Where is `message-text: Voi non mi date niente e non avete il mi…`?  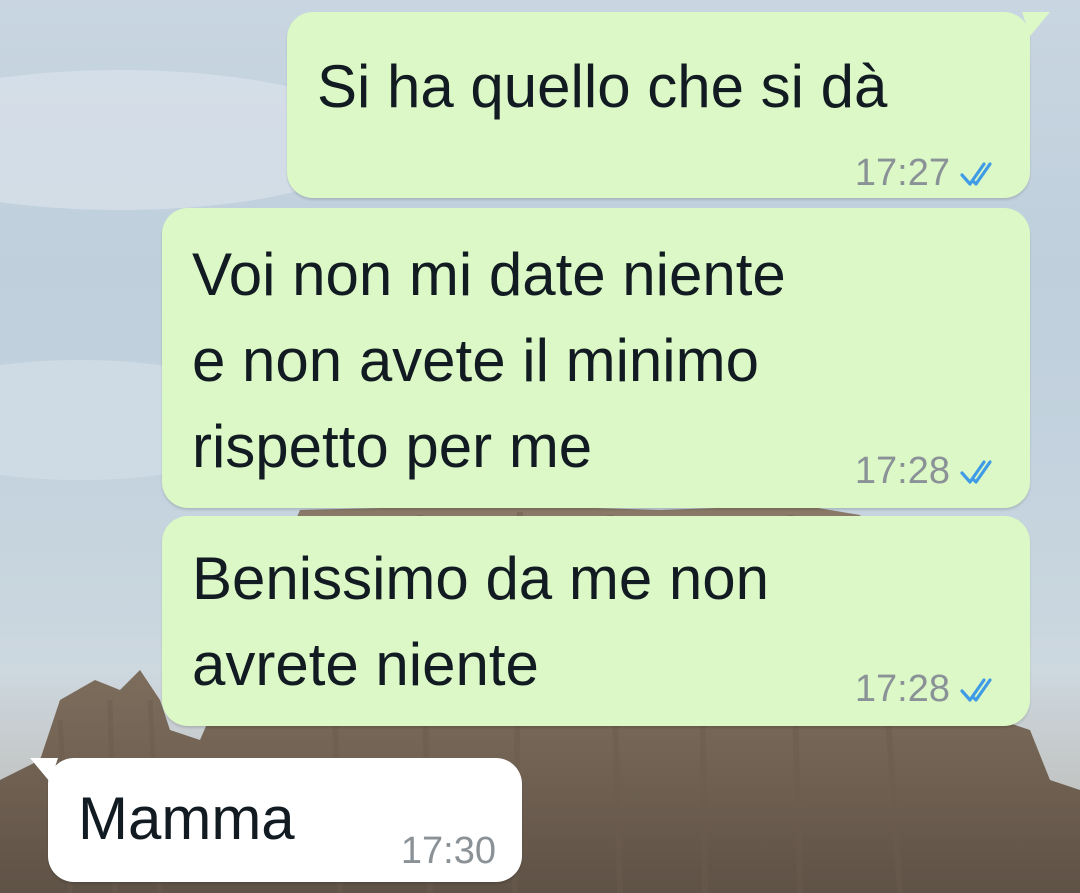 message-text: Voi non mi date niente e non avete il mi… is located at coordinates (489, 360).